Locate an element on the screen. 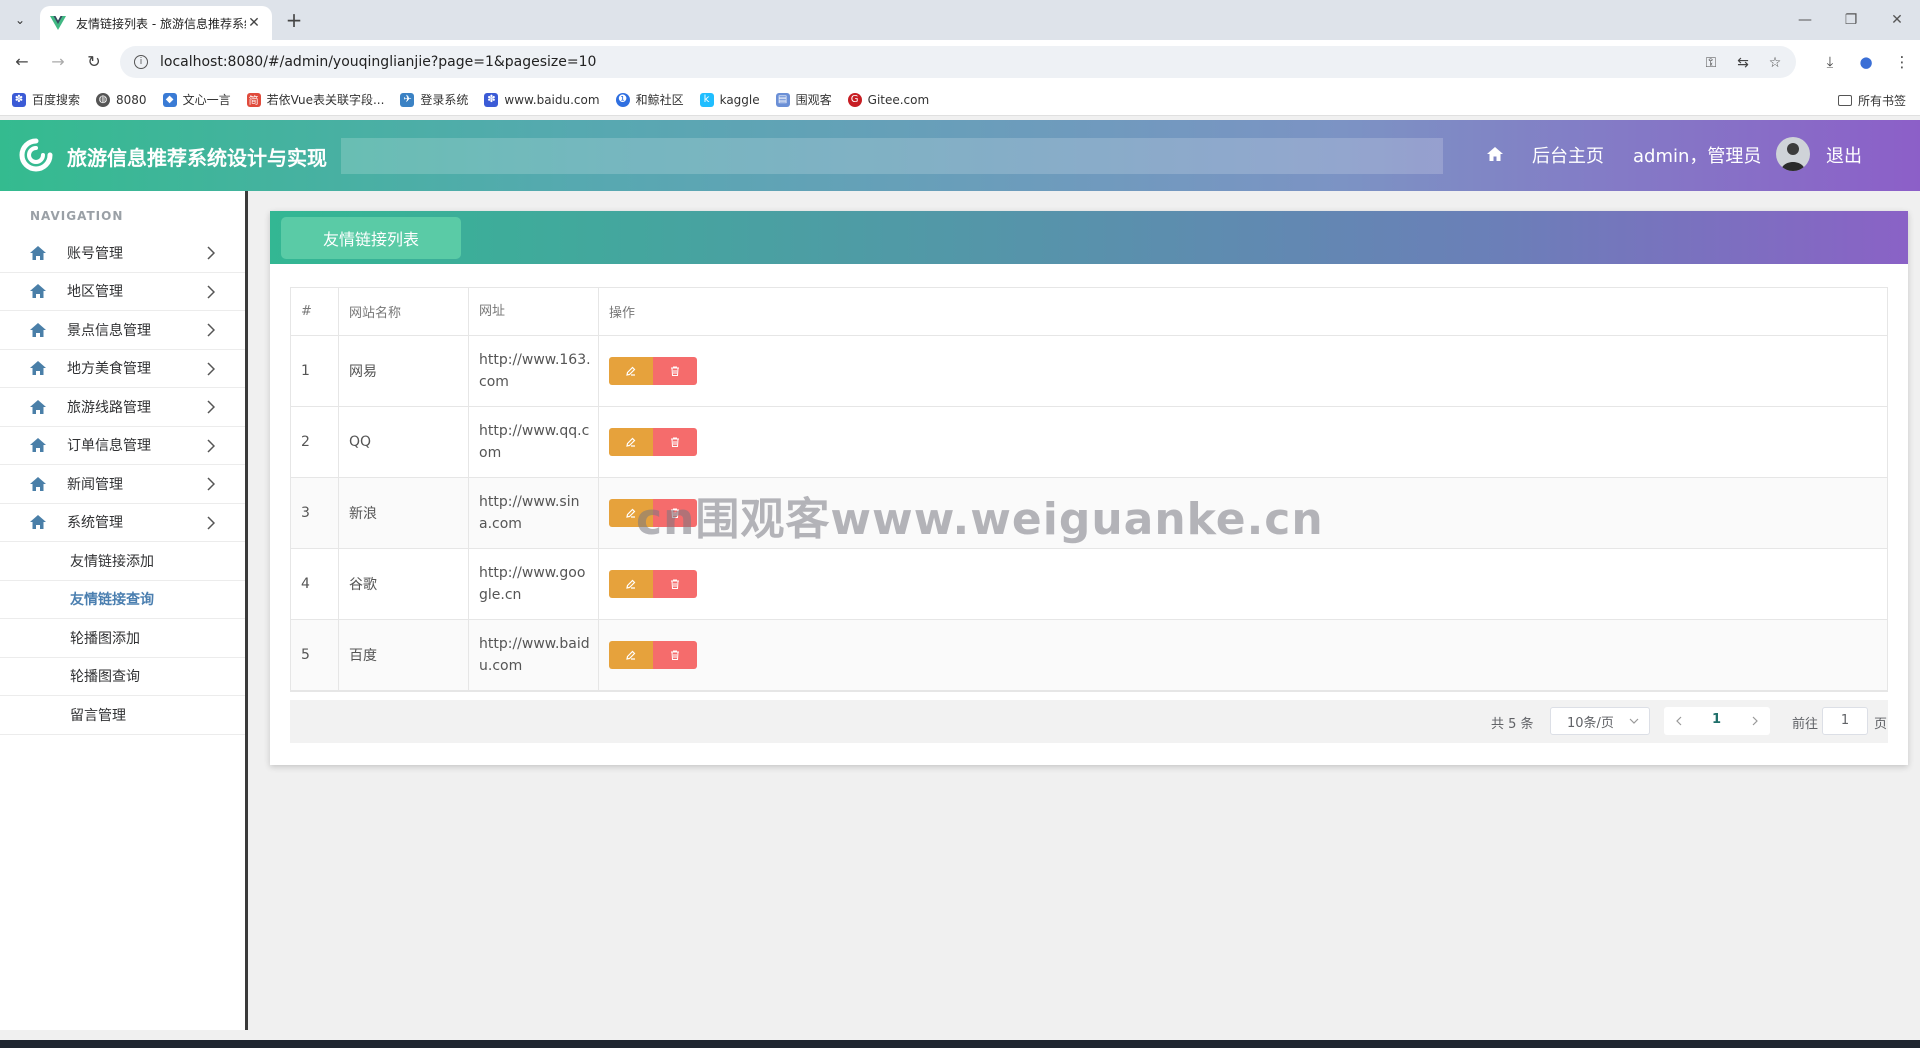 The width and height of the screenshot is (1920, 1048). vue-logo-icon is located at coordinates (58, 23).